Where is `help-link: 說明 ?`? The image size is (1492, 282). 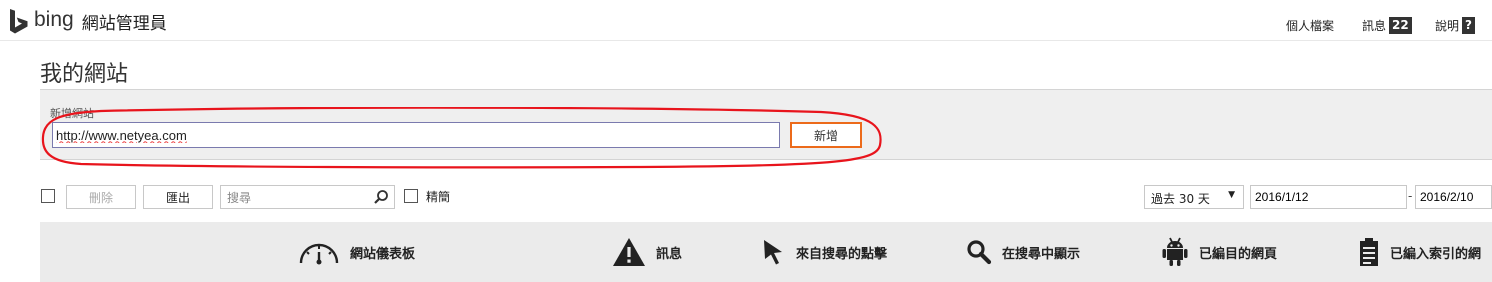
help-link: 說明 ? is located at coordinates (1455, 25).